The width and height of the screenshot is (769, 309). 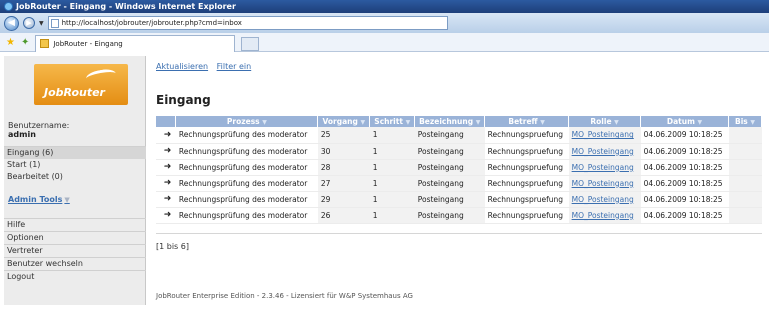 I want to click on column-header-bis: Bis ▼, so click(x=745, y=121).